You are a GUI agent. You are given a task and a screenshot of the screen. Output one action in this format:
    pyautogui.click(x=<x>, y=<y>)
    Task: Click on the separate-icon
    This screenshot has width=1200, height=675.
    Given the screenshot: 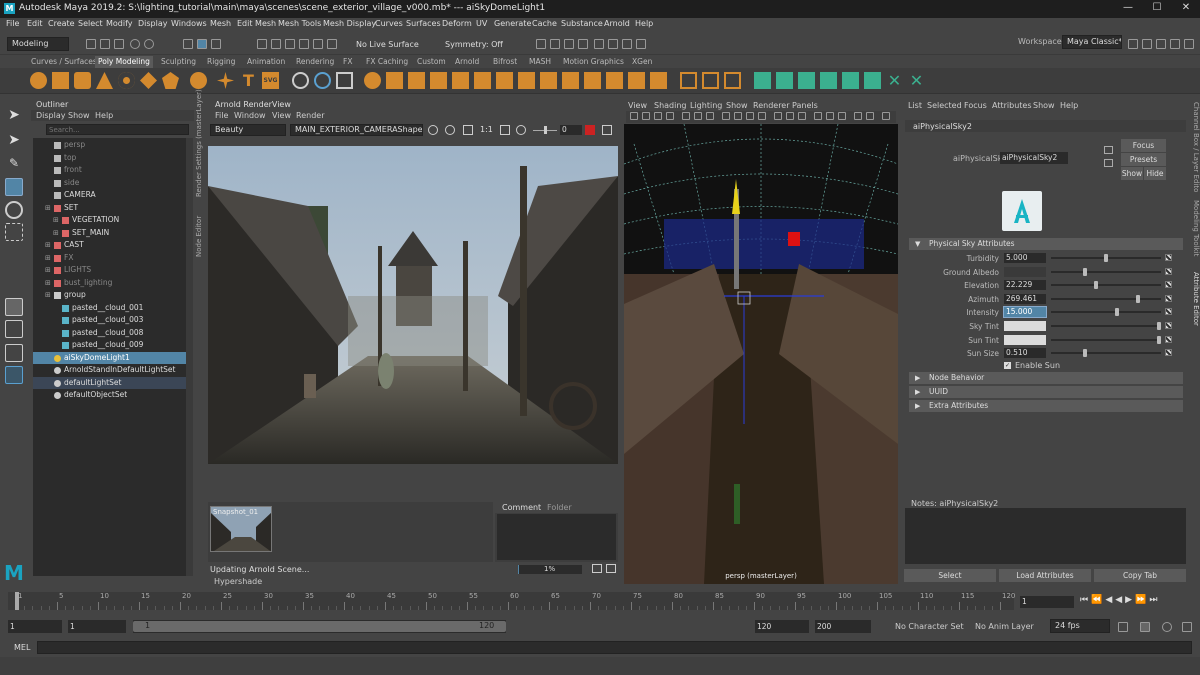 What is the action you would take?
    pyautogui.click(x=322, y=80)
    